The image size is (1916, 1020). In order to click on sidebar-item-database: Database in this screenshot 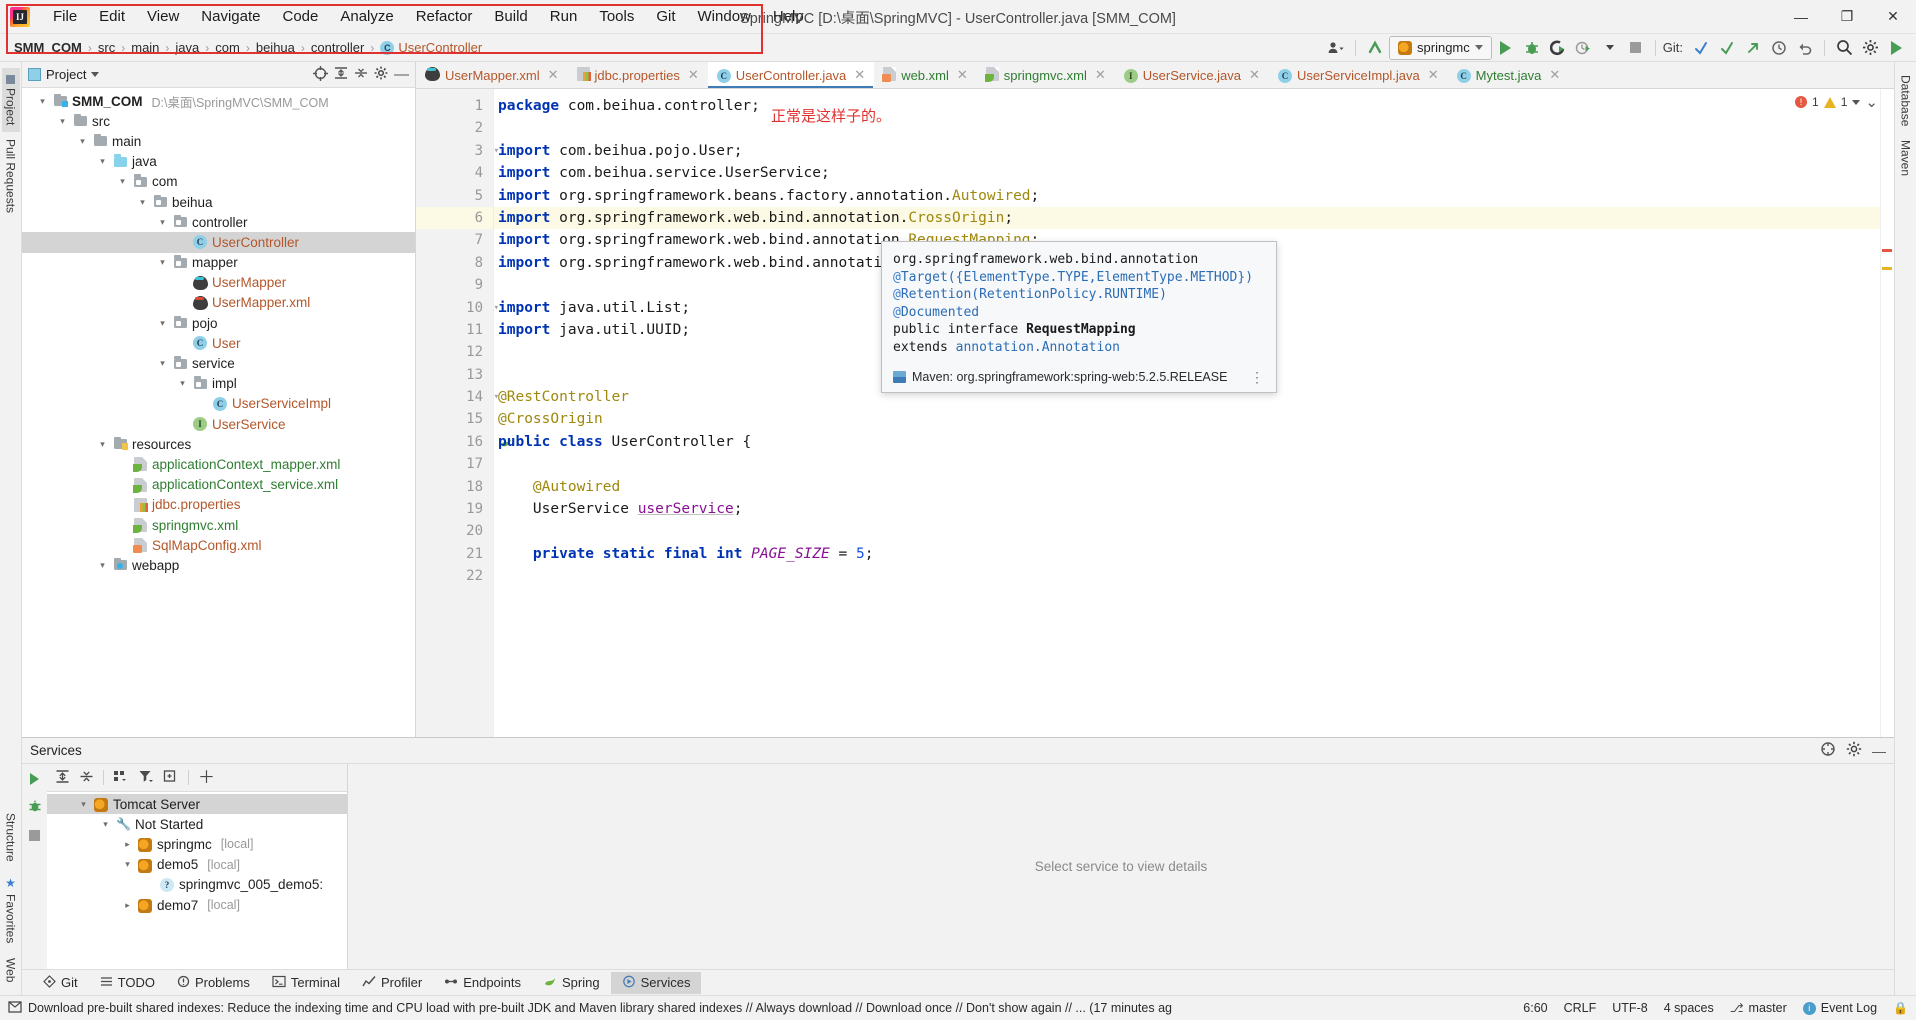, I will do `click(1906, 100)`.